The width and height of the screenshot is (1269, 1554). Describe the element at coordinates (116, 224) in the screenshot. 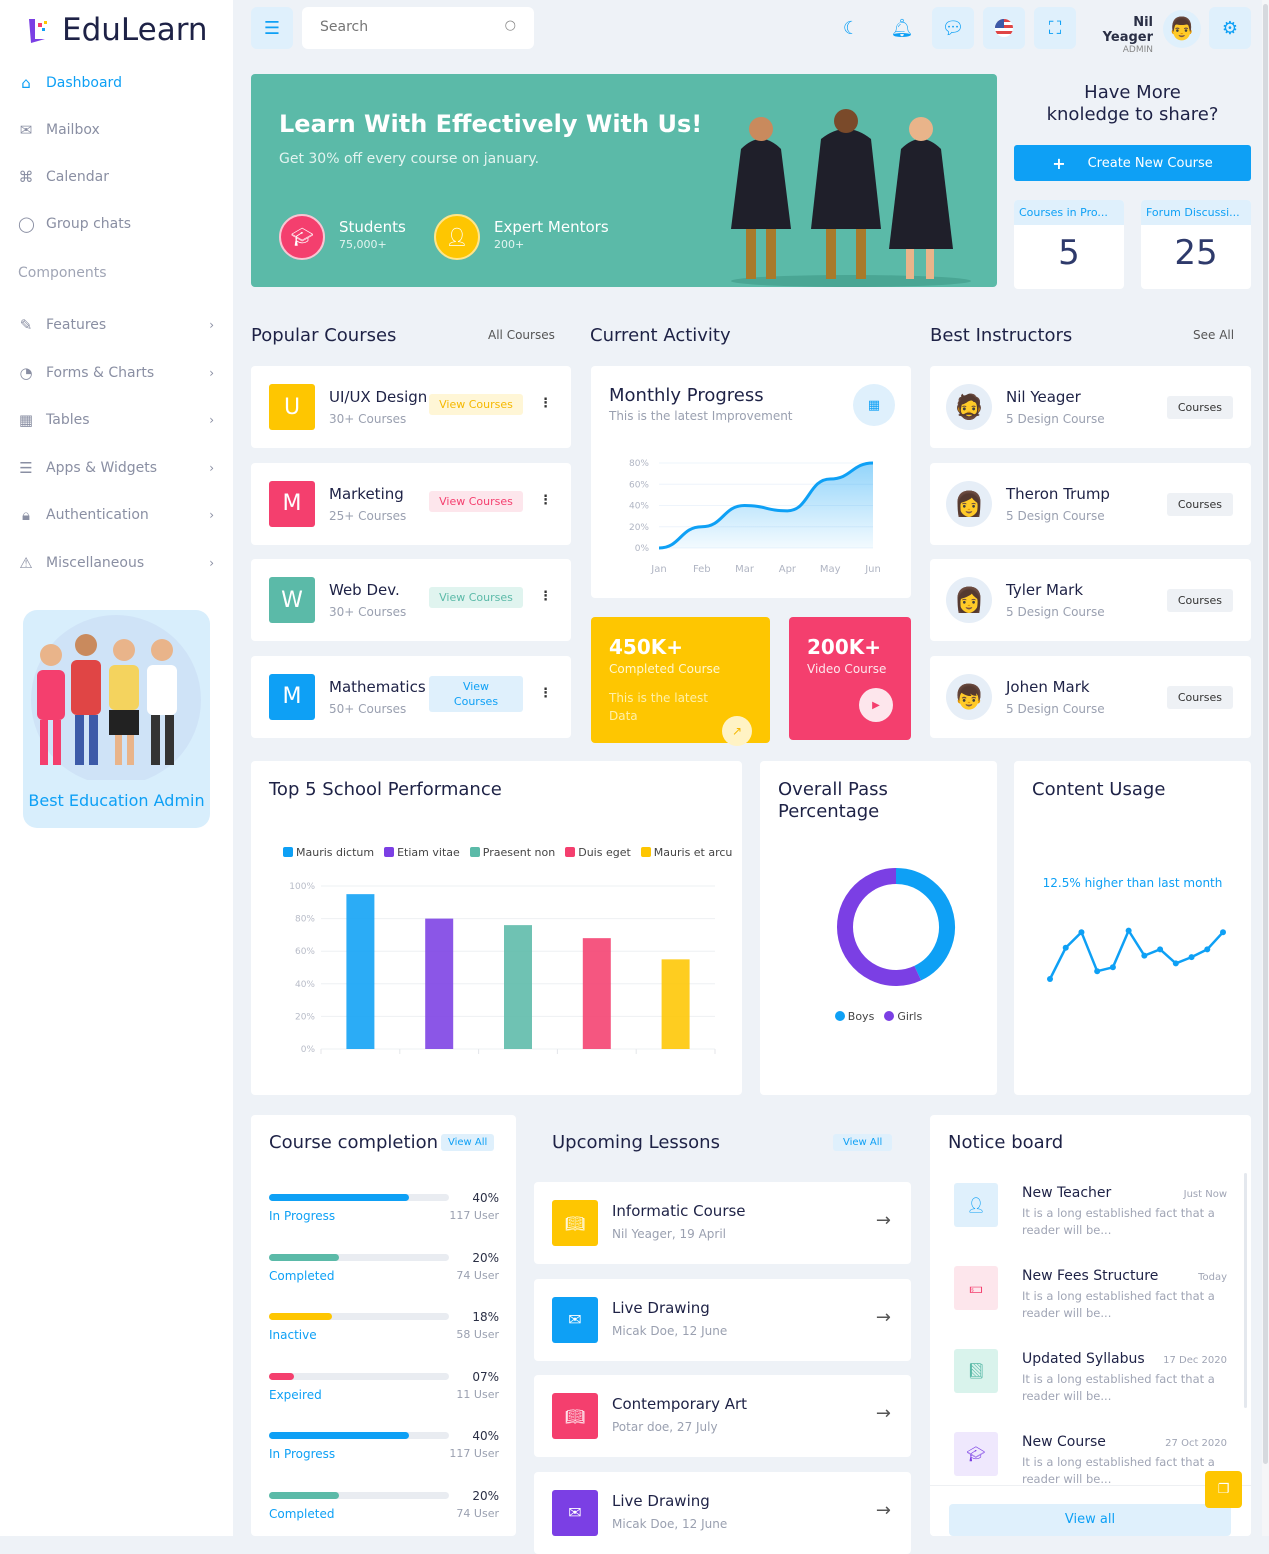

I see `sidebar-item-group-chats: ◯ Group chats` at that location.